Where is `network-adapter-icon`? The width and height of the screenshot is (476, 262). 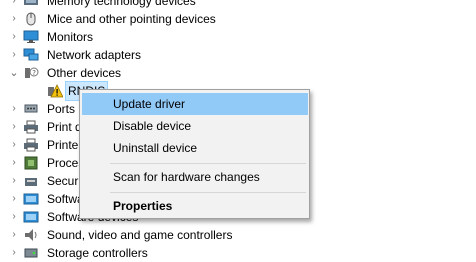 network-adapter-icon is located at coordinates (31, 54).